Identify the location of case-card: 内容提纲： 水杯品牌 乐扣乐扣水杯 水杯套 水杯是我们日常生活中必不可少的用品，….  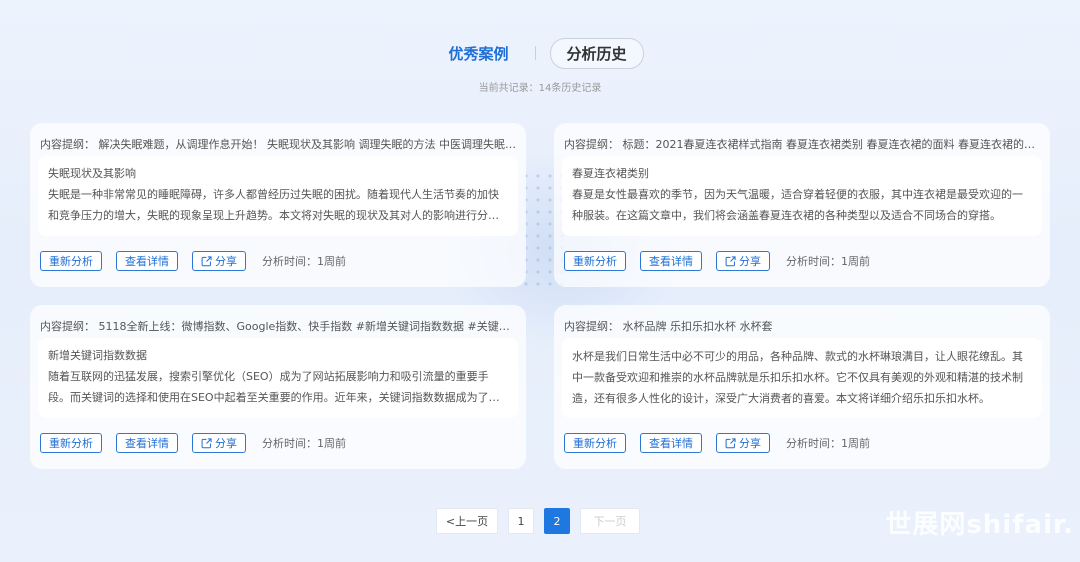
(802, 387).